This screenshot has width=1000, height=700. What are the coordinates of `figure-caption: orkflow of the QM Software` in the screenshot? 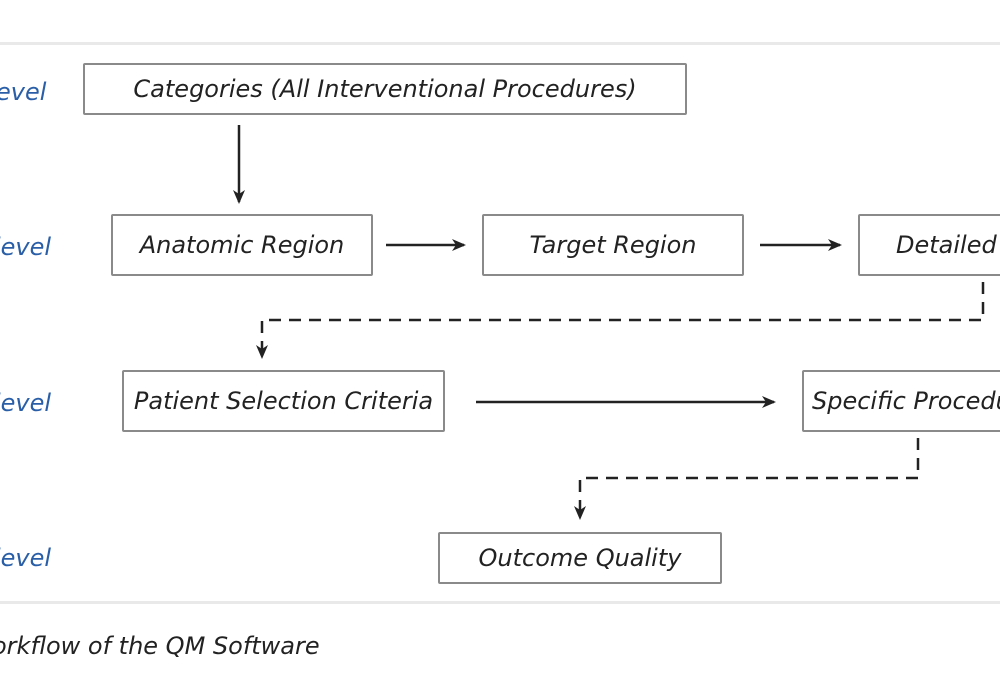 It's located at (160, 646).